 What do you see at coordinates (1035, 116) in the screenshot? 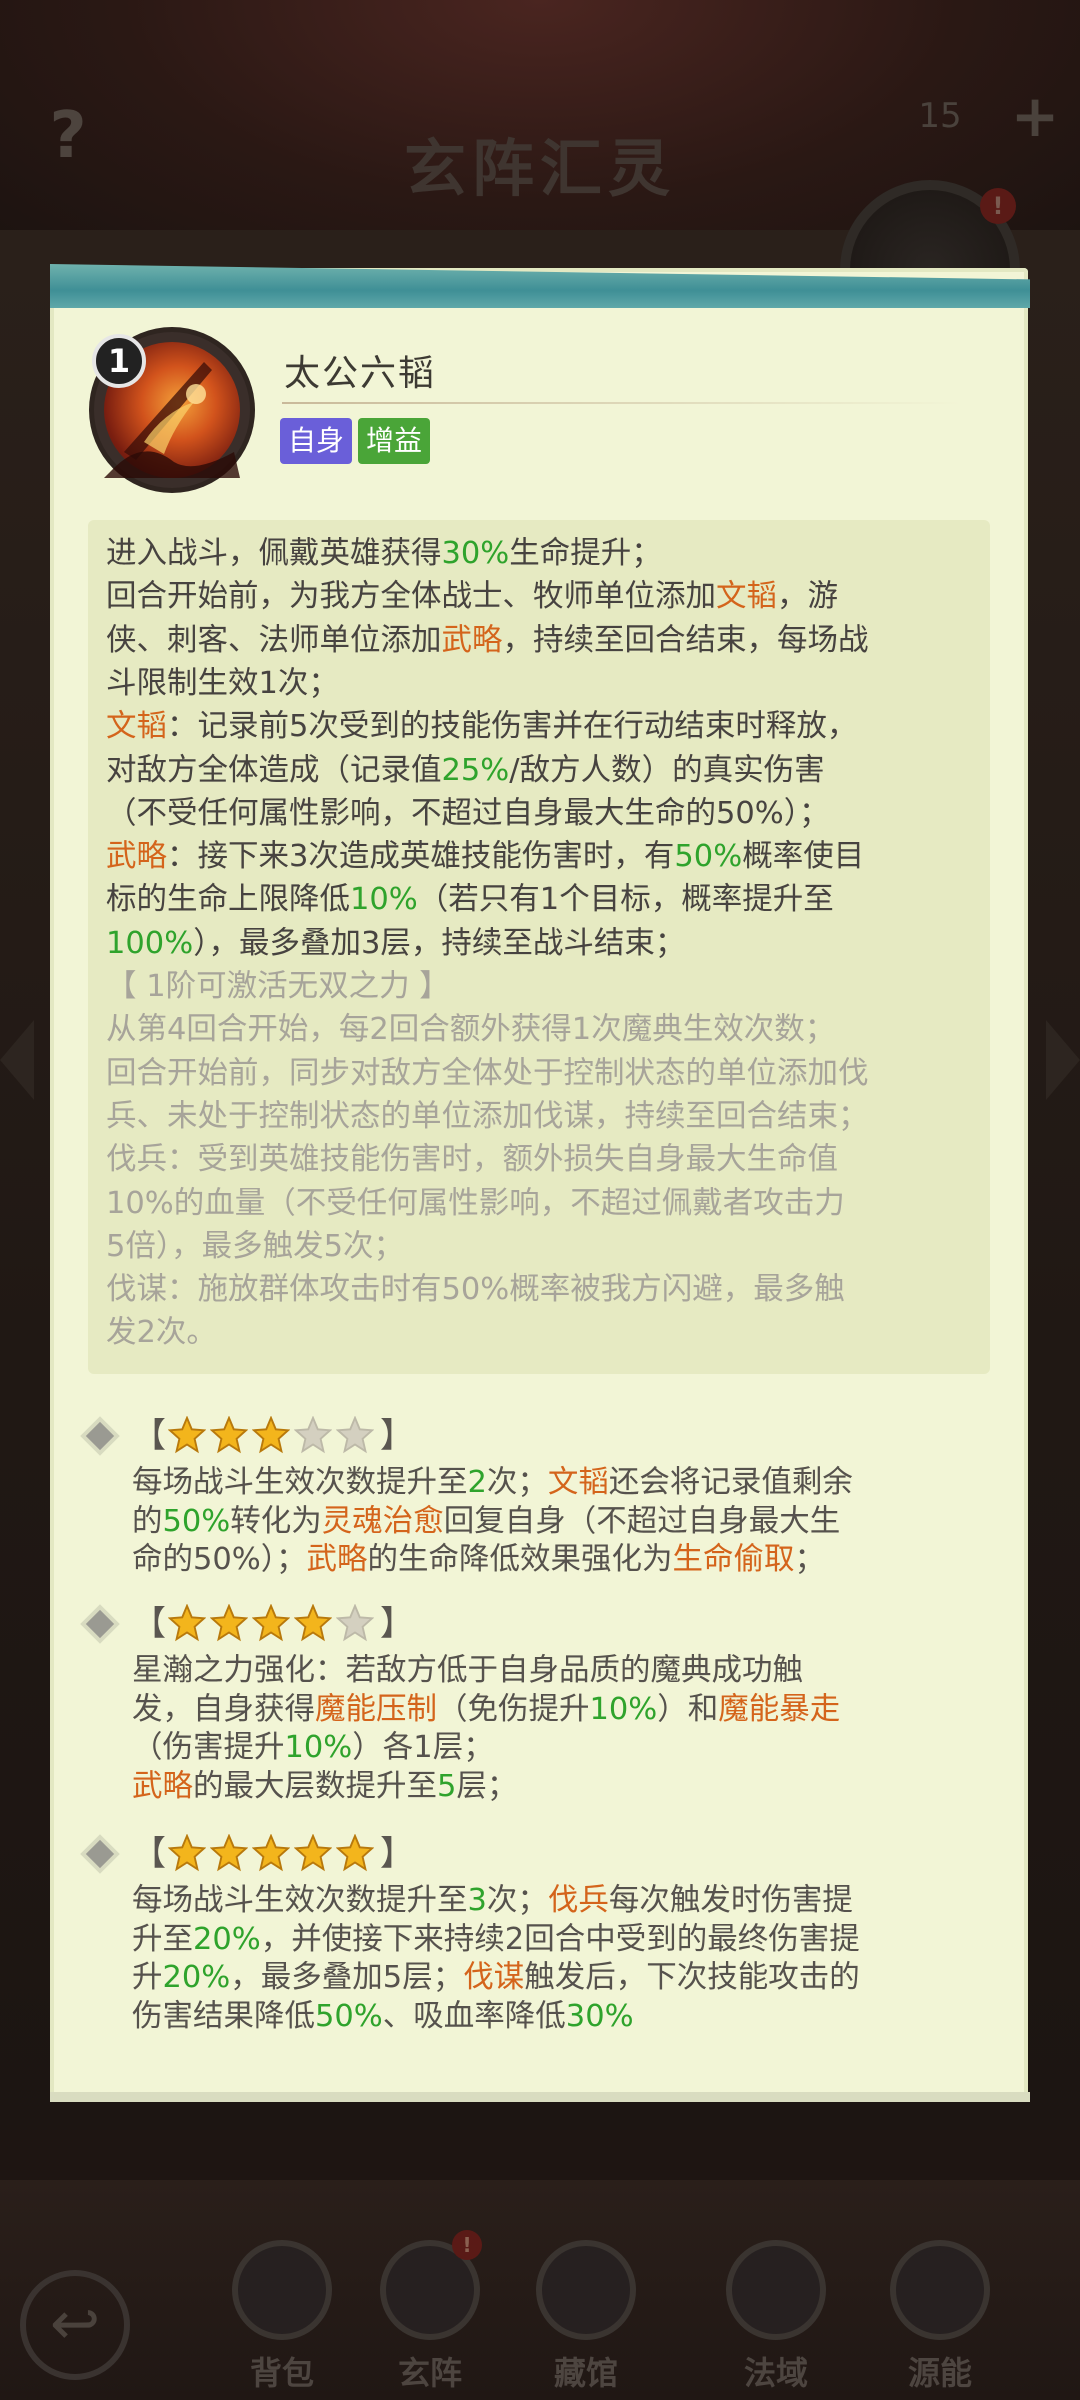
I see `add-icon: +` at bounding box center [1035, 116].